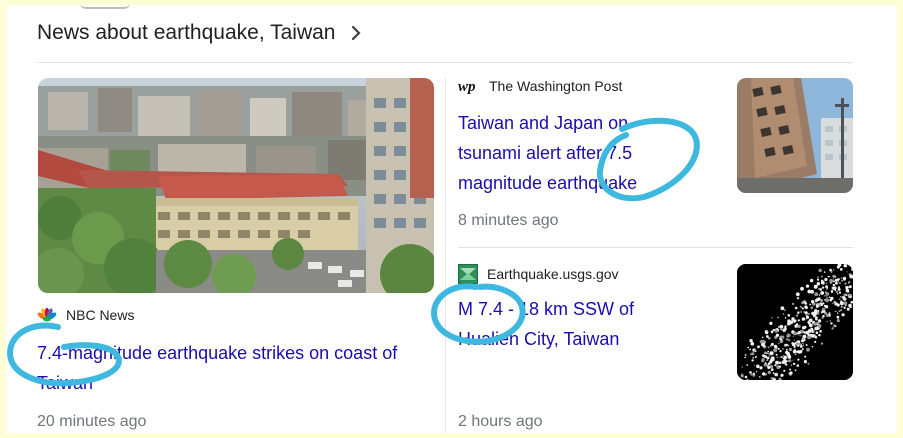 Image resolution: width=903 pixels, height=438 pixels. Describe the element at coordinates (553, 274) in the screenshot. I see `source-name: Earthquake.usgs.gov` at that location.